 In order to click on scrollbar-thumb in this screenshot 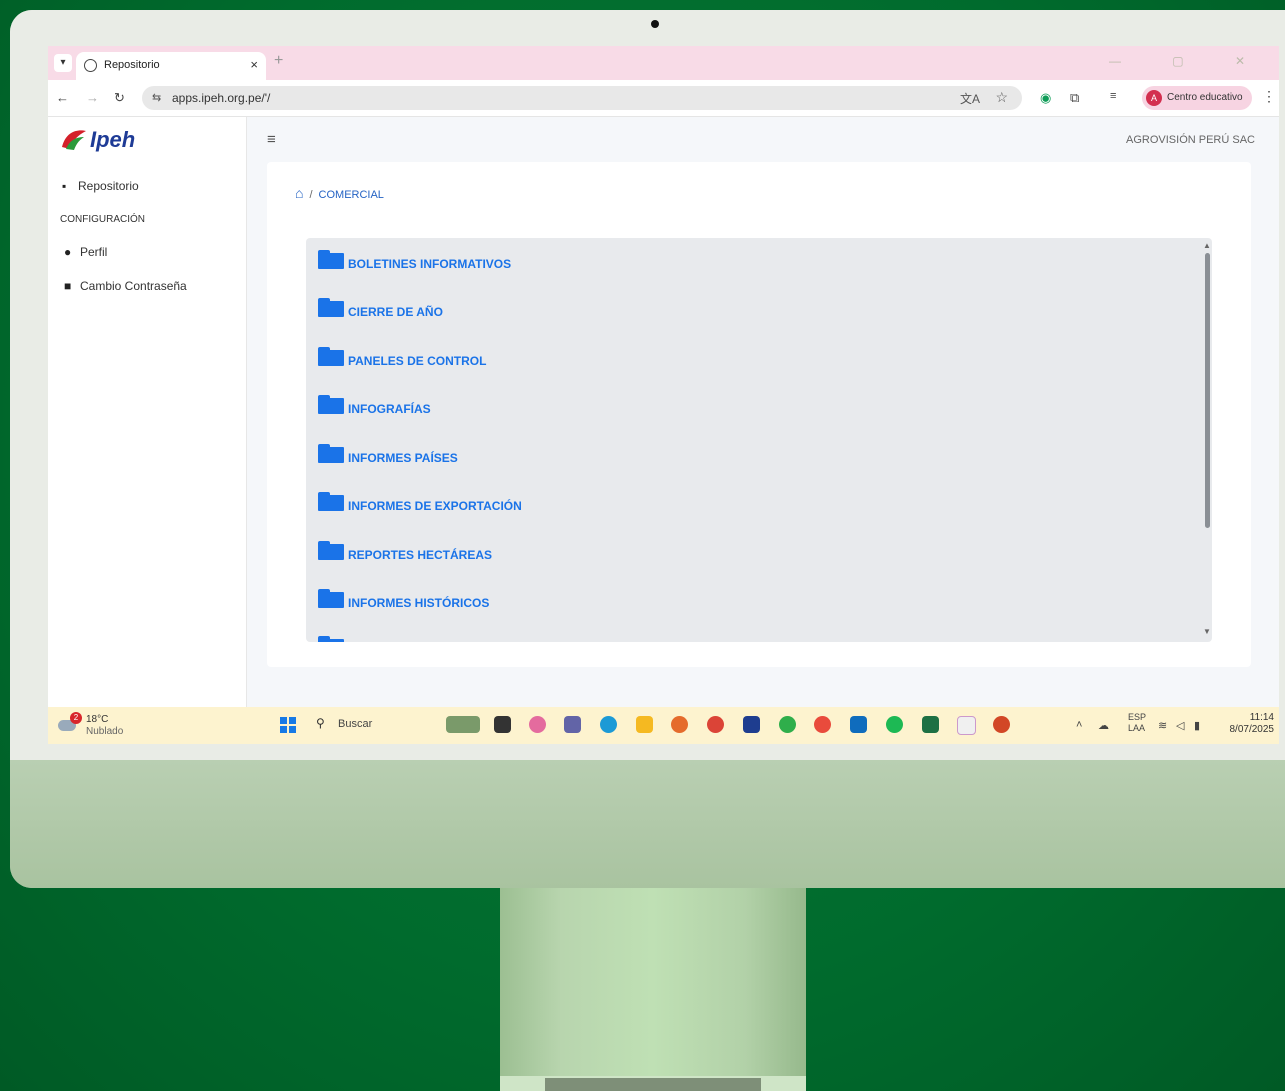, I will do `click(1207, 390)`.